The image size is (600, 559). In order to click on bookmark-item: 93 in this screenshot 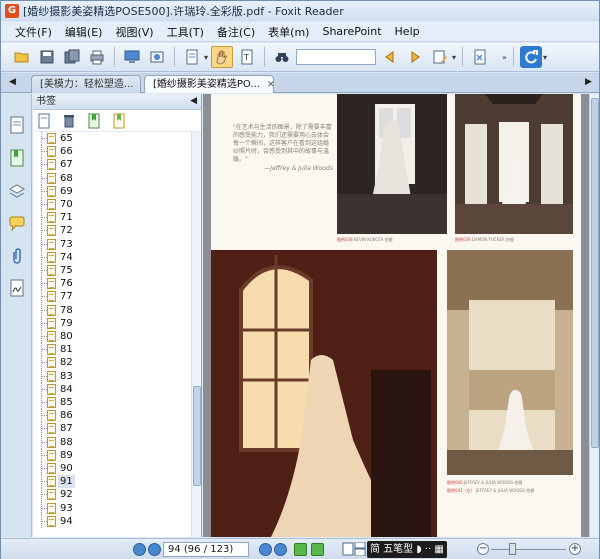, I will do `click(112, 508)`.